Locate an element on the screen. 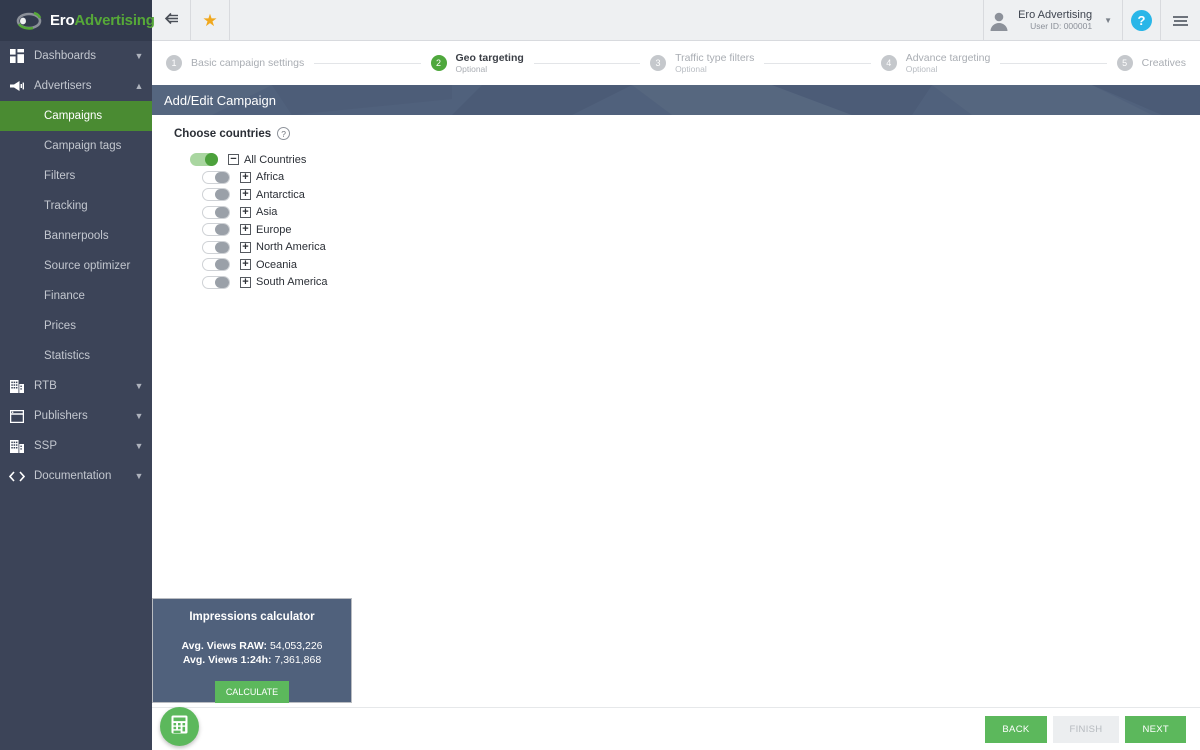 This screenshot has height=750, width=1200. sidebar-item-label: Documentation is located at coordinates (73, 476).